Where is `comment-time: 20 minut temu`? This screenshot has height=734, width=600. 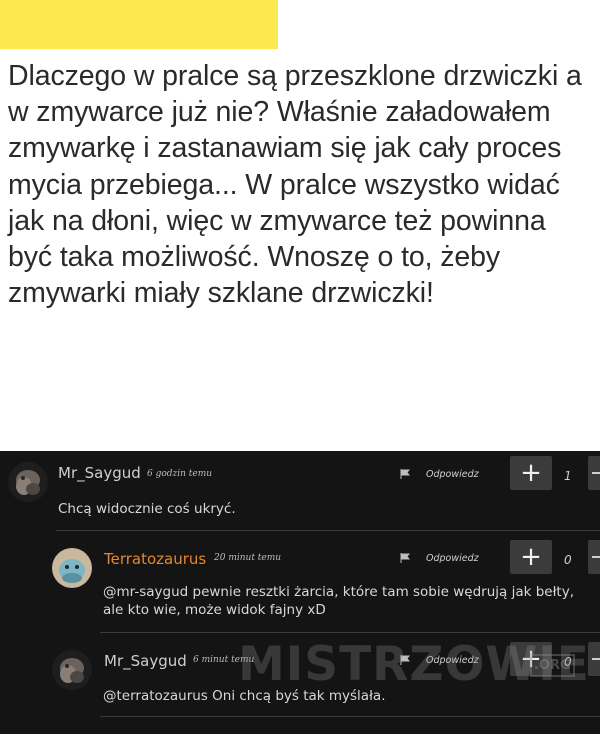 comment-time: 20 minut temu is located at coordinates (248, 558).